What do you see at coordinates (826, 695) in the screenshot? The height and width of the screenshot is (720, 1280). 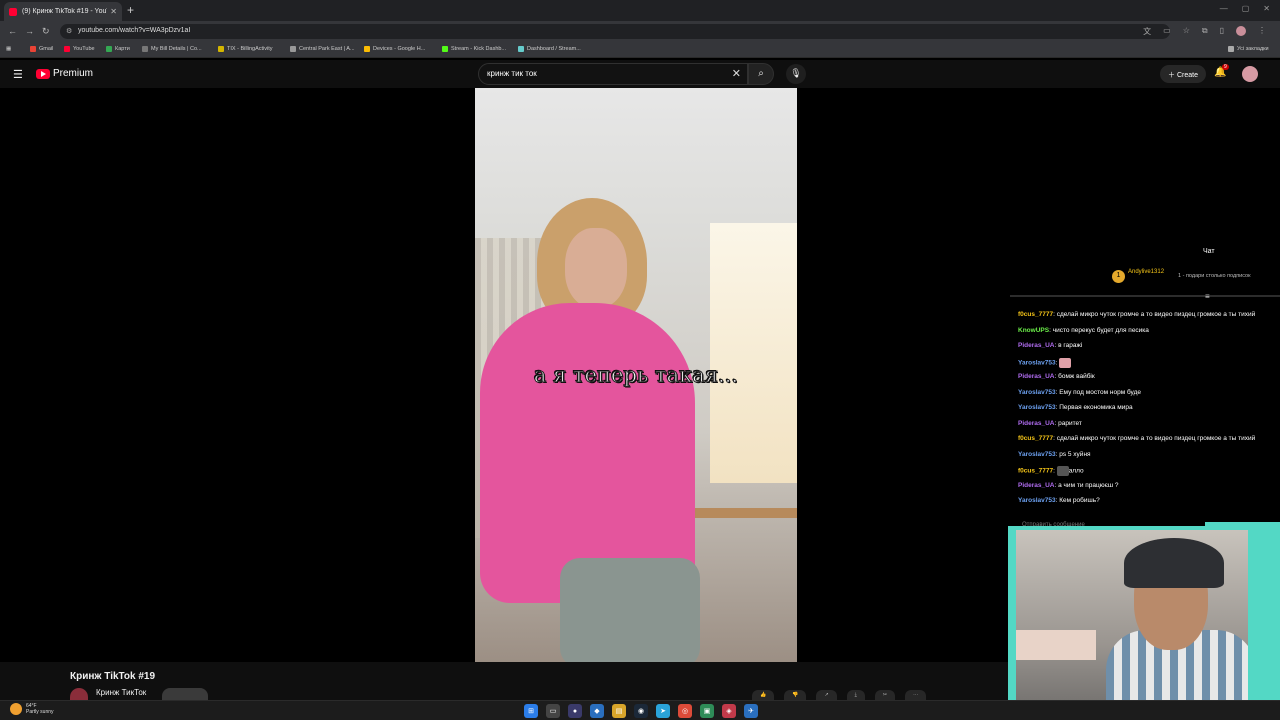 I see `share-button: ↗` at bounding box center [826, 695].